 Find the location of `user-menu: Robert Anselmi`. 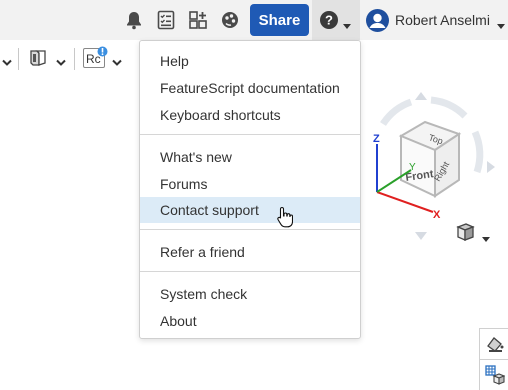

user-menu: Robert Anselmi is located at coordinates (434, 20).